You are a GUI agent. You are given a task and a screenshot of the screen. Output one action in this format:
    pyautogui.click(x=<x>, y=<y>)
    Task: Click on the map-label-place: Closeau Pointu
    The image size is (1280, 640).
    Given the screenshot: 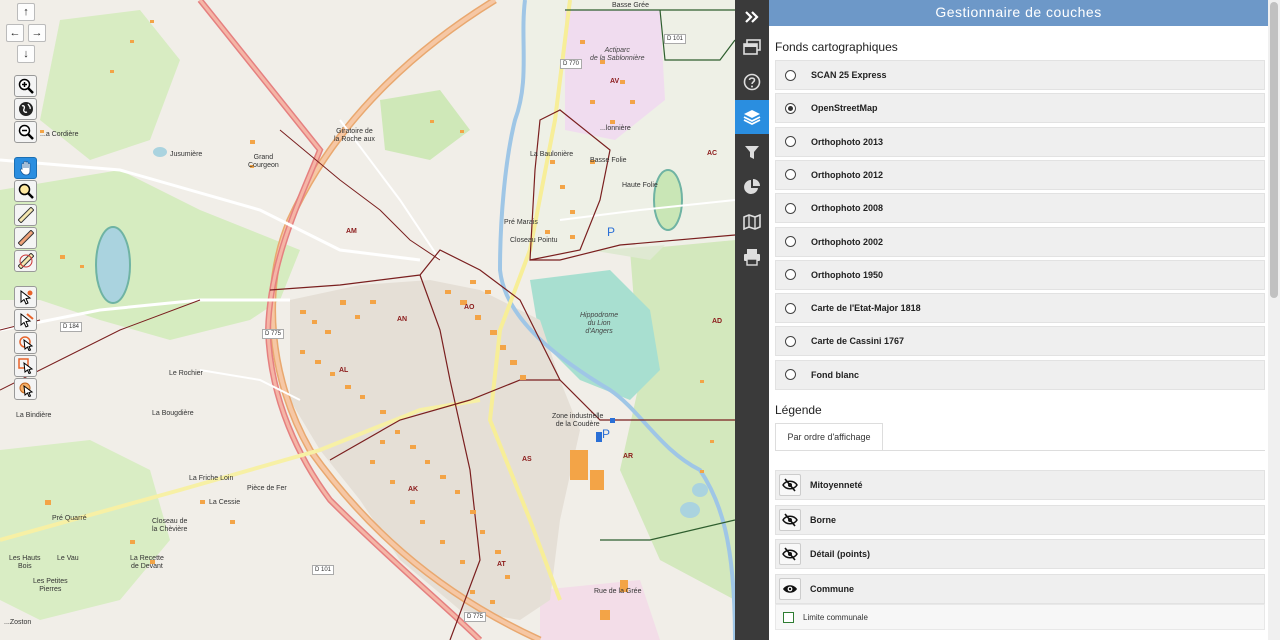 What is the action you would take?
    pyautogui.click(x=534, y=240)
    